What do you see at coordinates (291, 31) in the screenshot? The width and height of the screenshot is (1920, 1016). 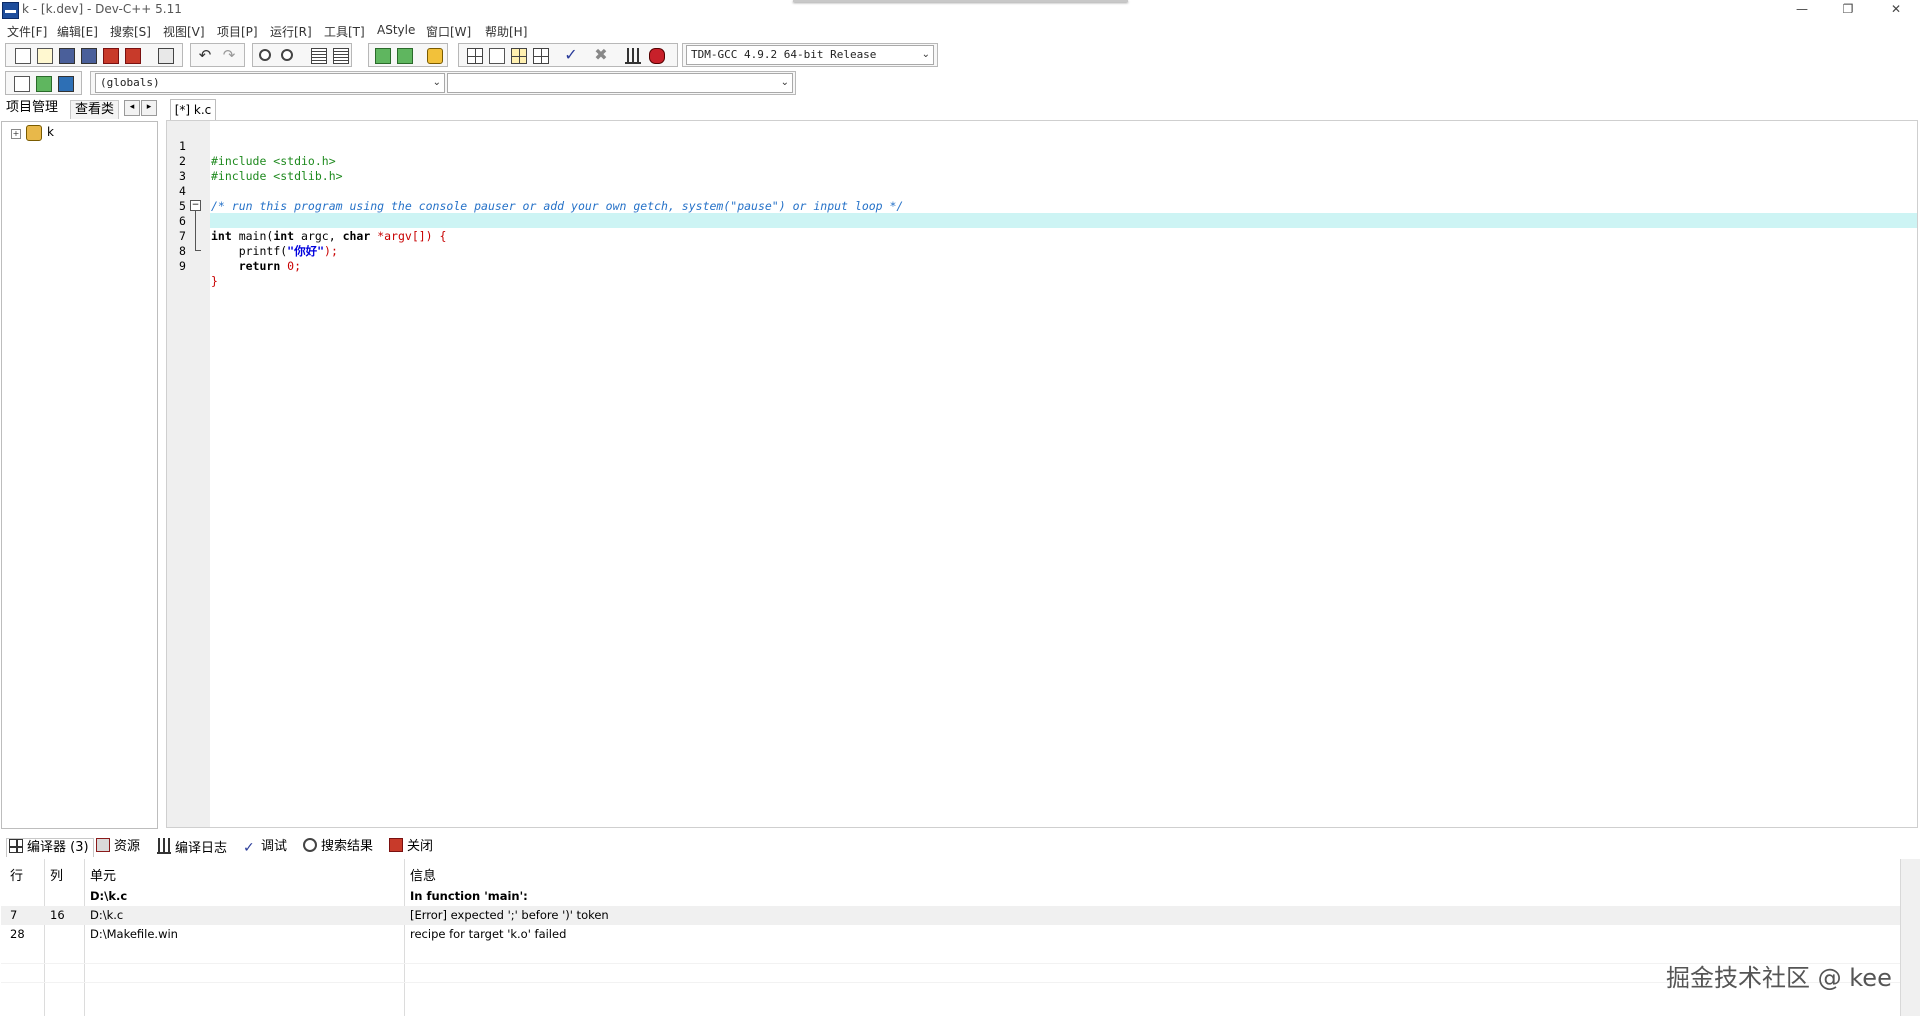 I see `menu-run: 运行[R]` at bounding box center [291, 31].